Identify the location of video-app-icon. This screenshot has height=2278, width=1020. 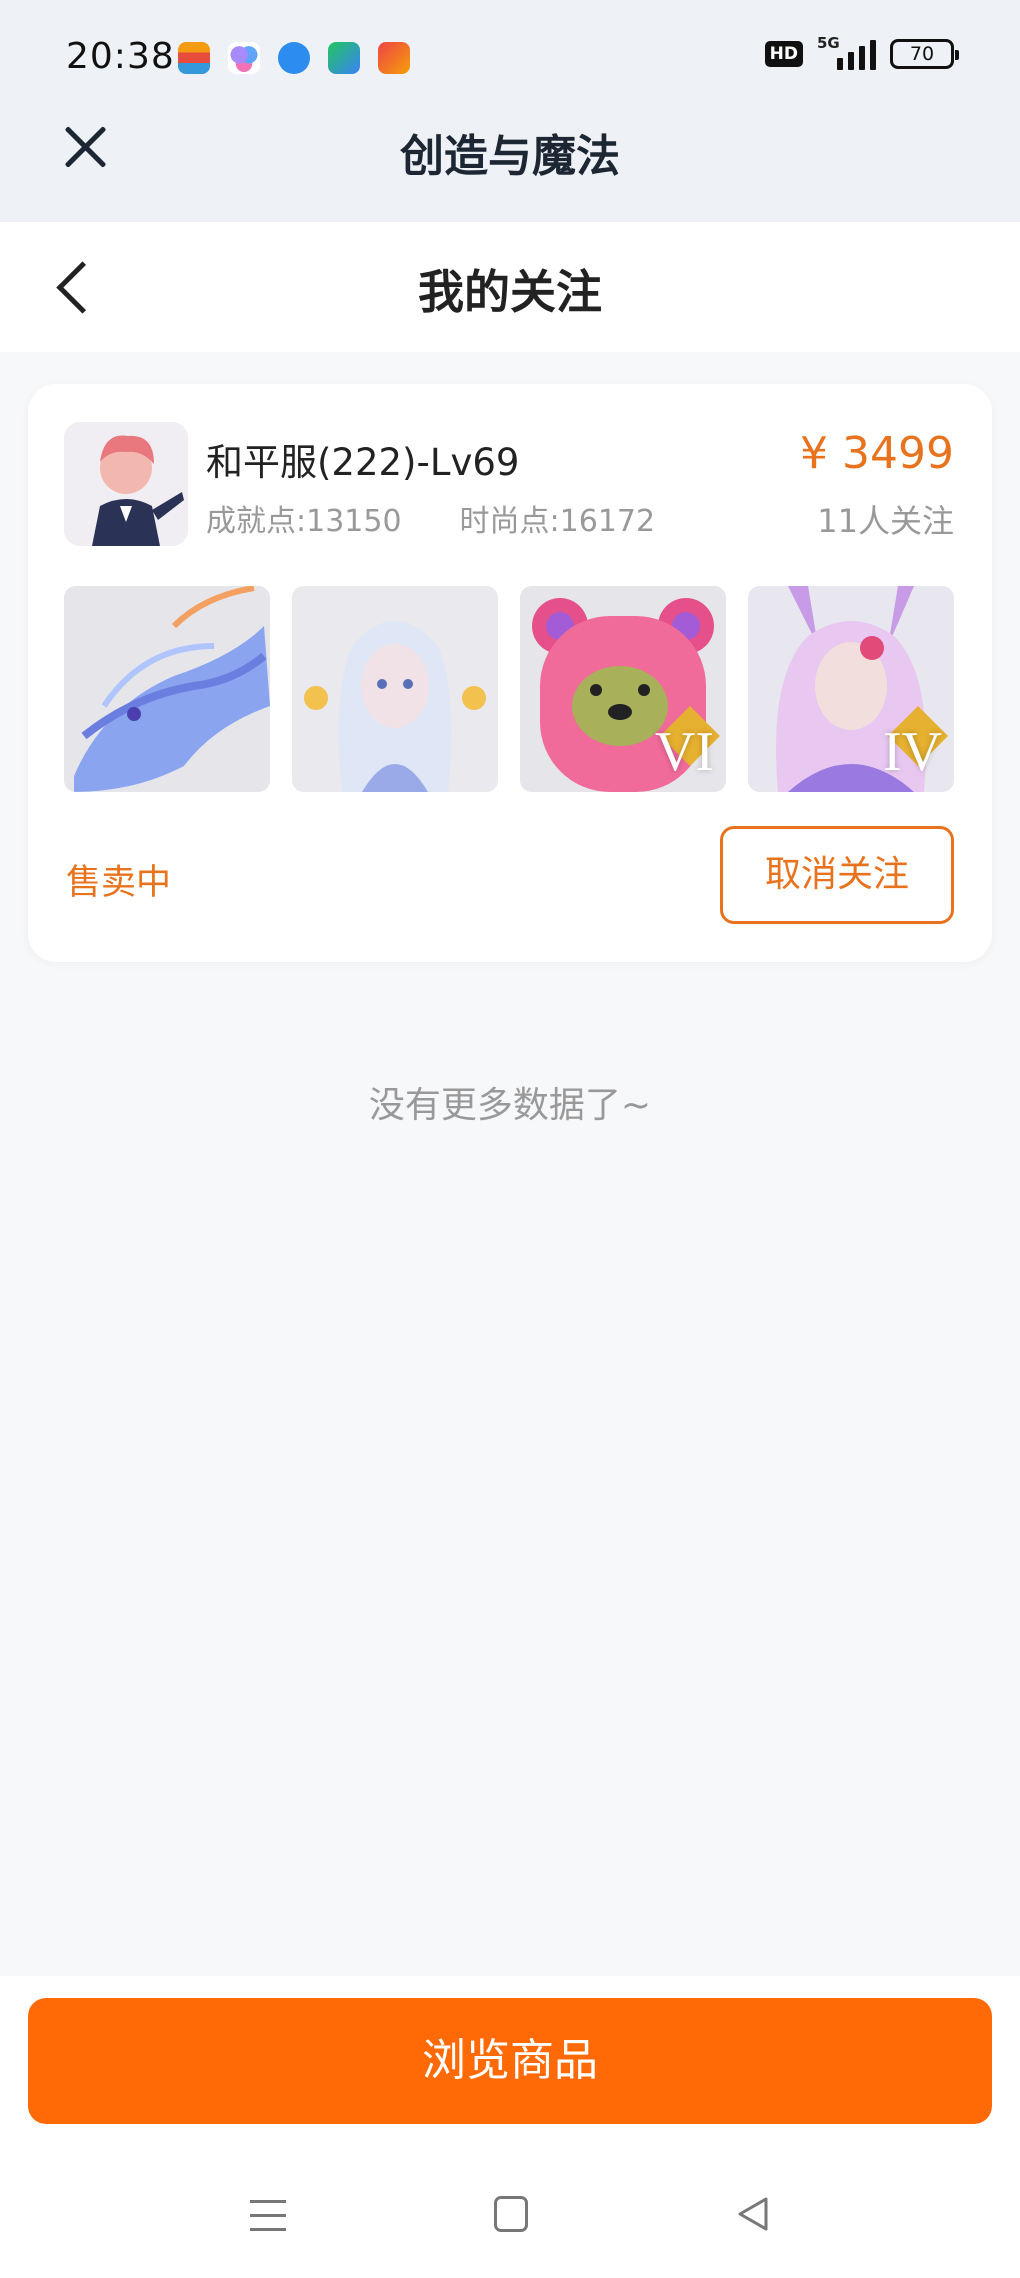
(344, 58).